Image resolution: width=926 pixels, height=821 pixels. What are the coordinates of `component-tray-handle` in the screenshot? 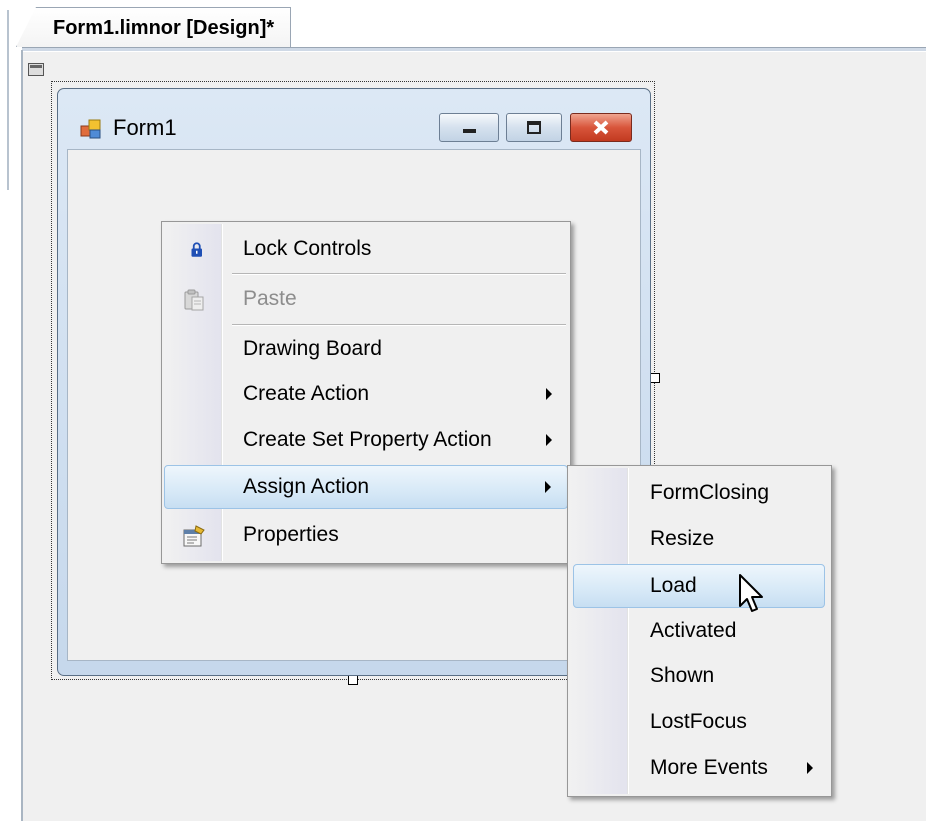 It's located at (36, 69).